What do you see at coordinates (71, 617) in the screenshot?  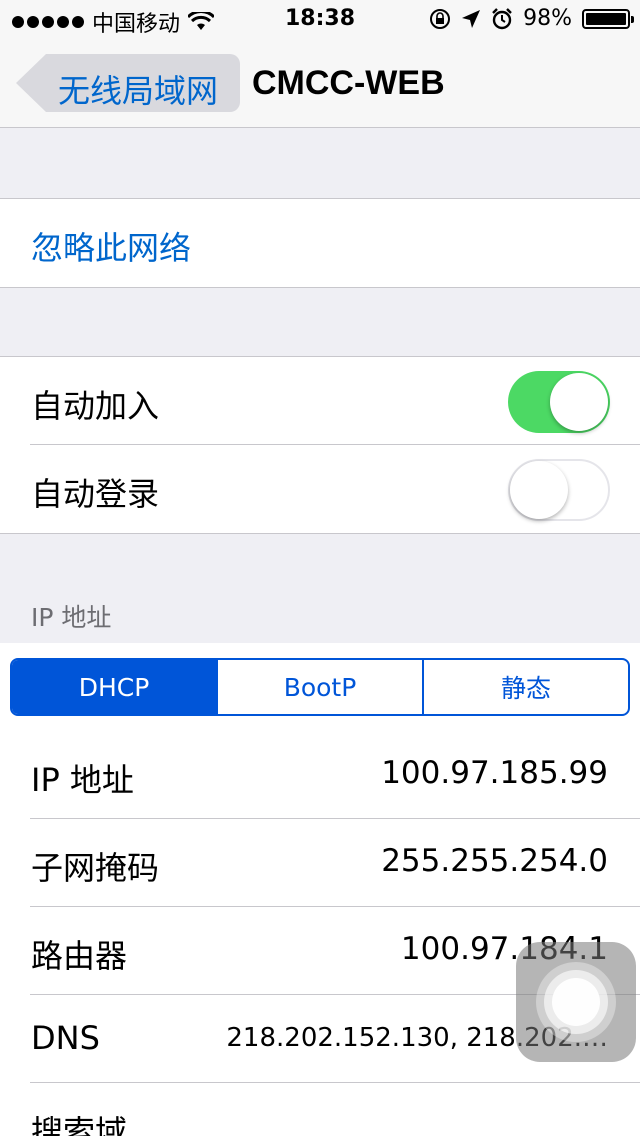 I see `ip-section-header: IP 地址` at bounding box center [71, 617].